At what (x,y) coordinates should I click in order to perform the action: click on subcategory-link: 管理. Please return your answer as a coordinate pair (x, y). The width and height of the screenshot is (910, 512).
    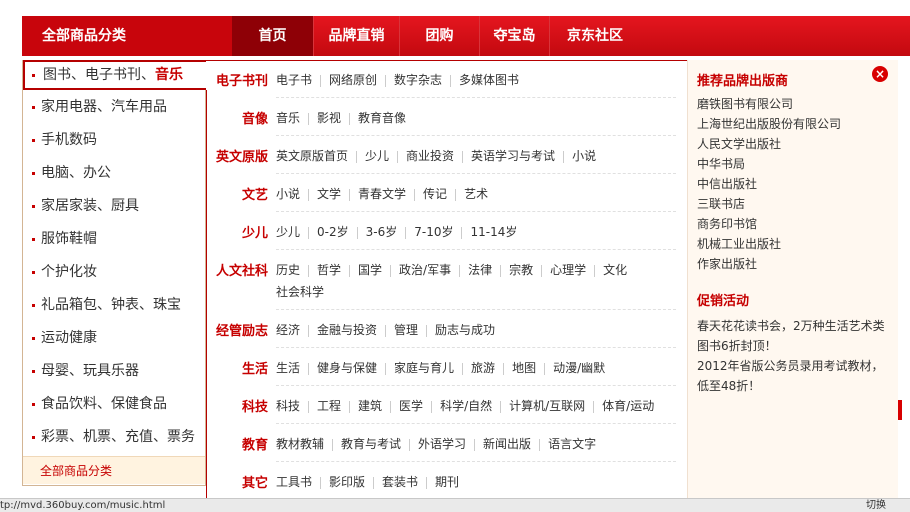
    Looking at the image, I should click on (406, 330).